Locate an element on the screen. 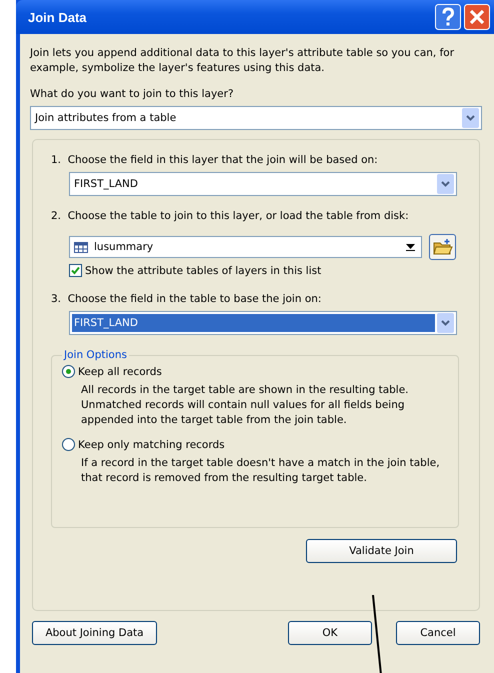 The width and height of the screenshot is (494, 673). table-combo-box: lusummary is located at coordinates (245, 247).